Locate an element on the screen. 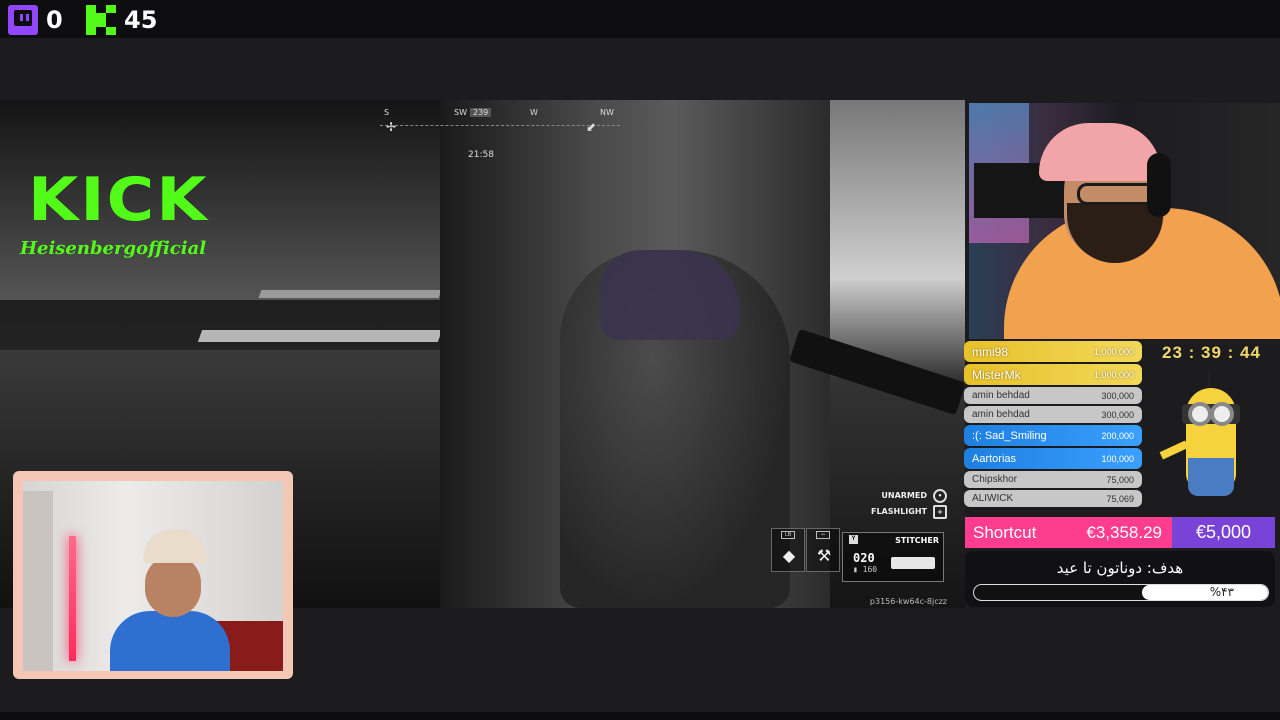  compass-nw: NW is located at coordinates (607, 112).